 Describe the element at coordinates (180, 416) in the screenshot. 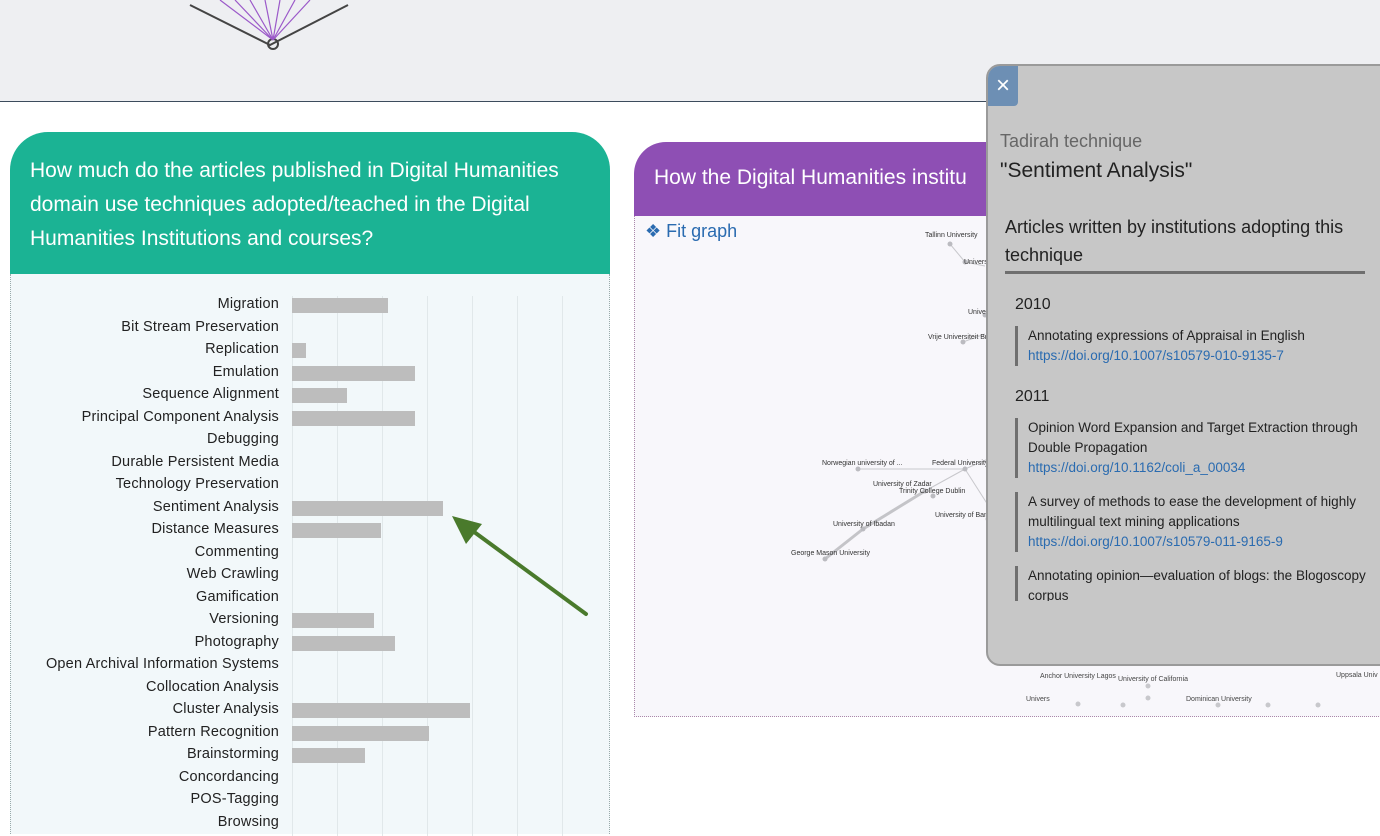

I see `bar-label: Principal Component Analysis` at that location.